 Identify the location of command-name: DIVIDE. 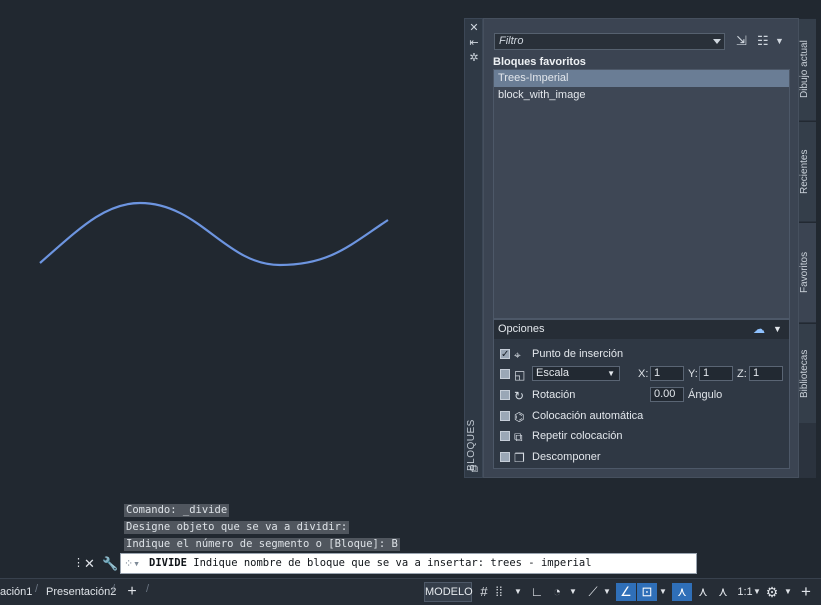
(168, 563).